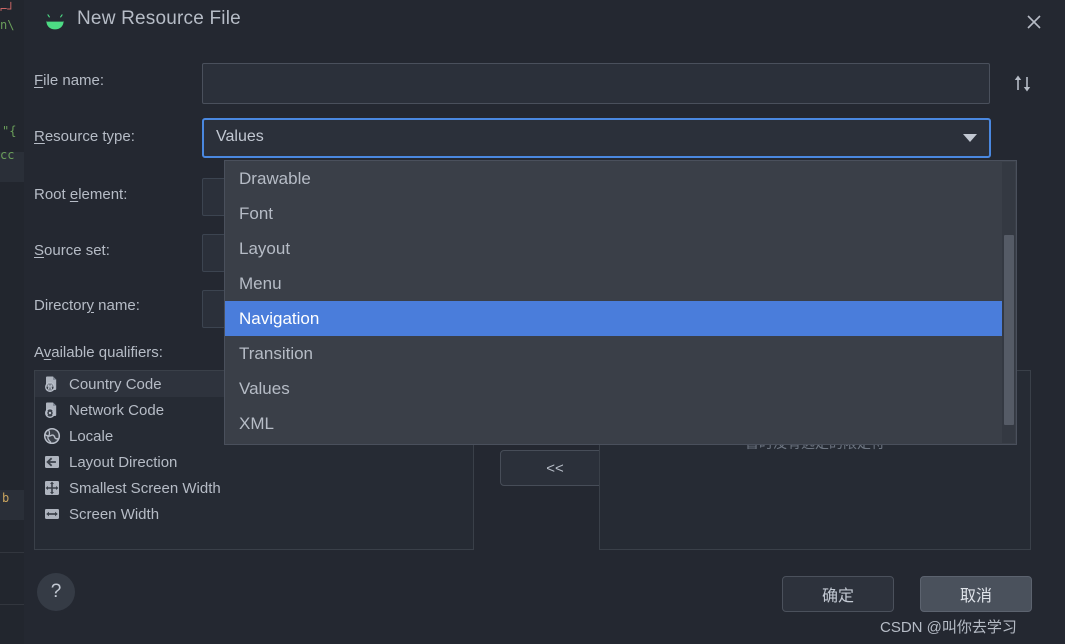 This screenshot has width=1065, height=644. What do you see at coordinates (614, 353) in the screenshot?
I see `dropdown-option-transition: Transition` at bounding box center [614, 353].